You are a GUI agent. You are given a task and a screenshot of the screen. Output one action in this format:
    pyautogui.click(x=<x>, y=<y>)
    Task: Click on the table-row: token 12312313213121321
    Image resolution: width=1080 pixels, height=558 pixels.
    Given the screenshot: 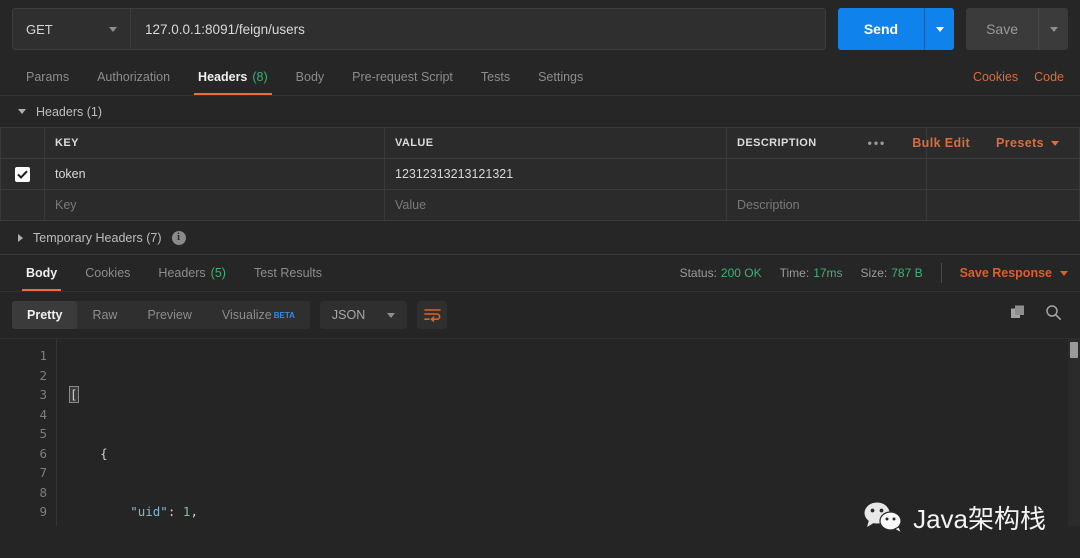 What is the action you would take?
    pyautogui.click(x=540, y=174)
    